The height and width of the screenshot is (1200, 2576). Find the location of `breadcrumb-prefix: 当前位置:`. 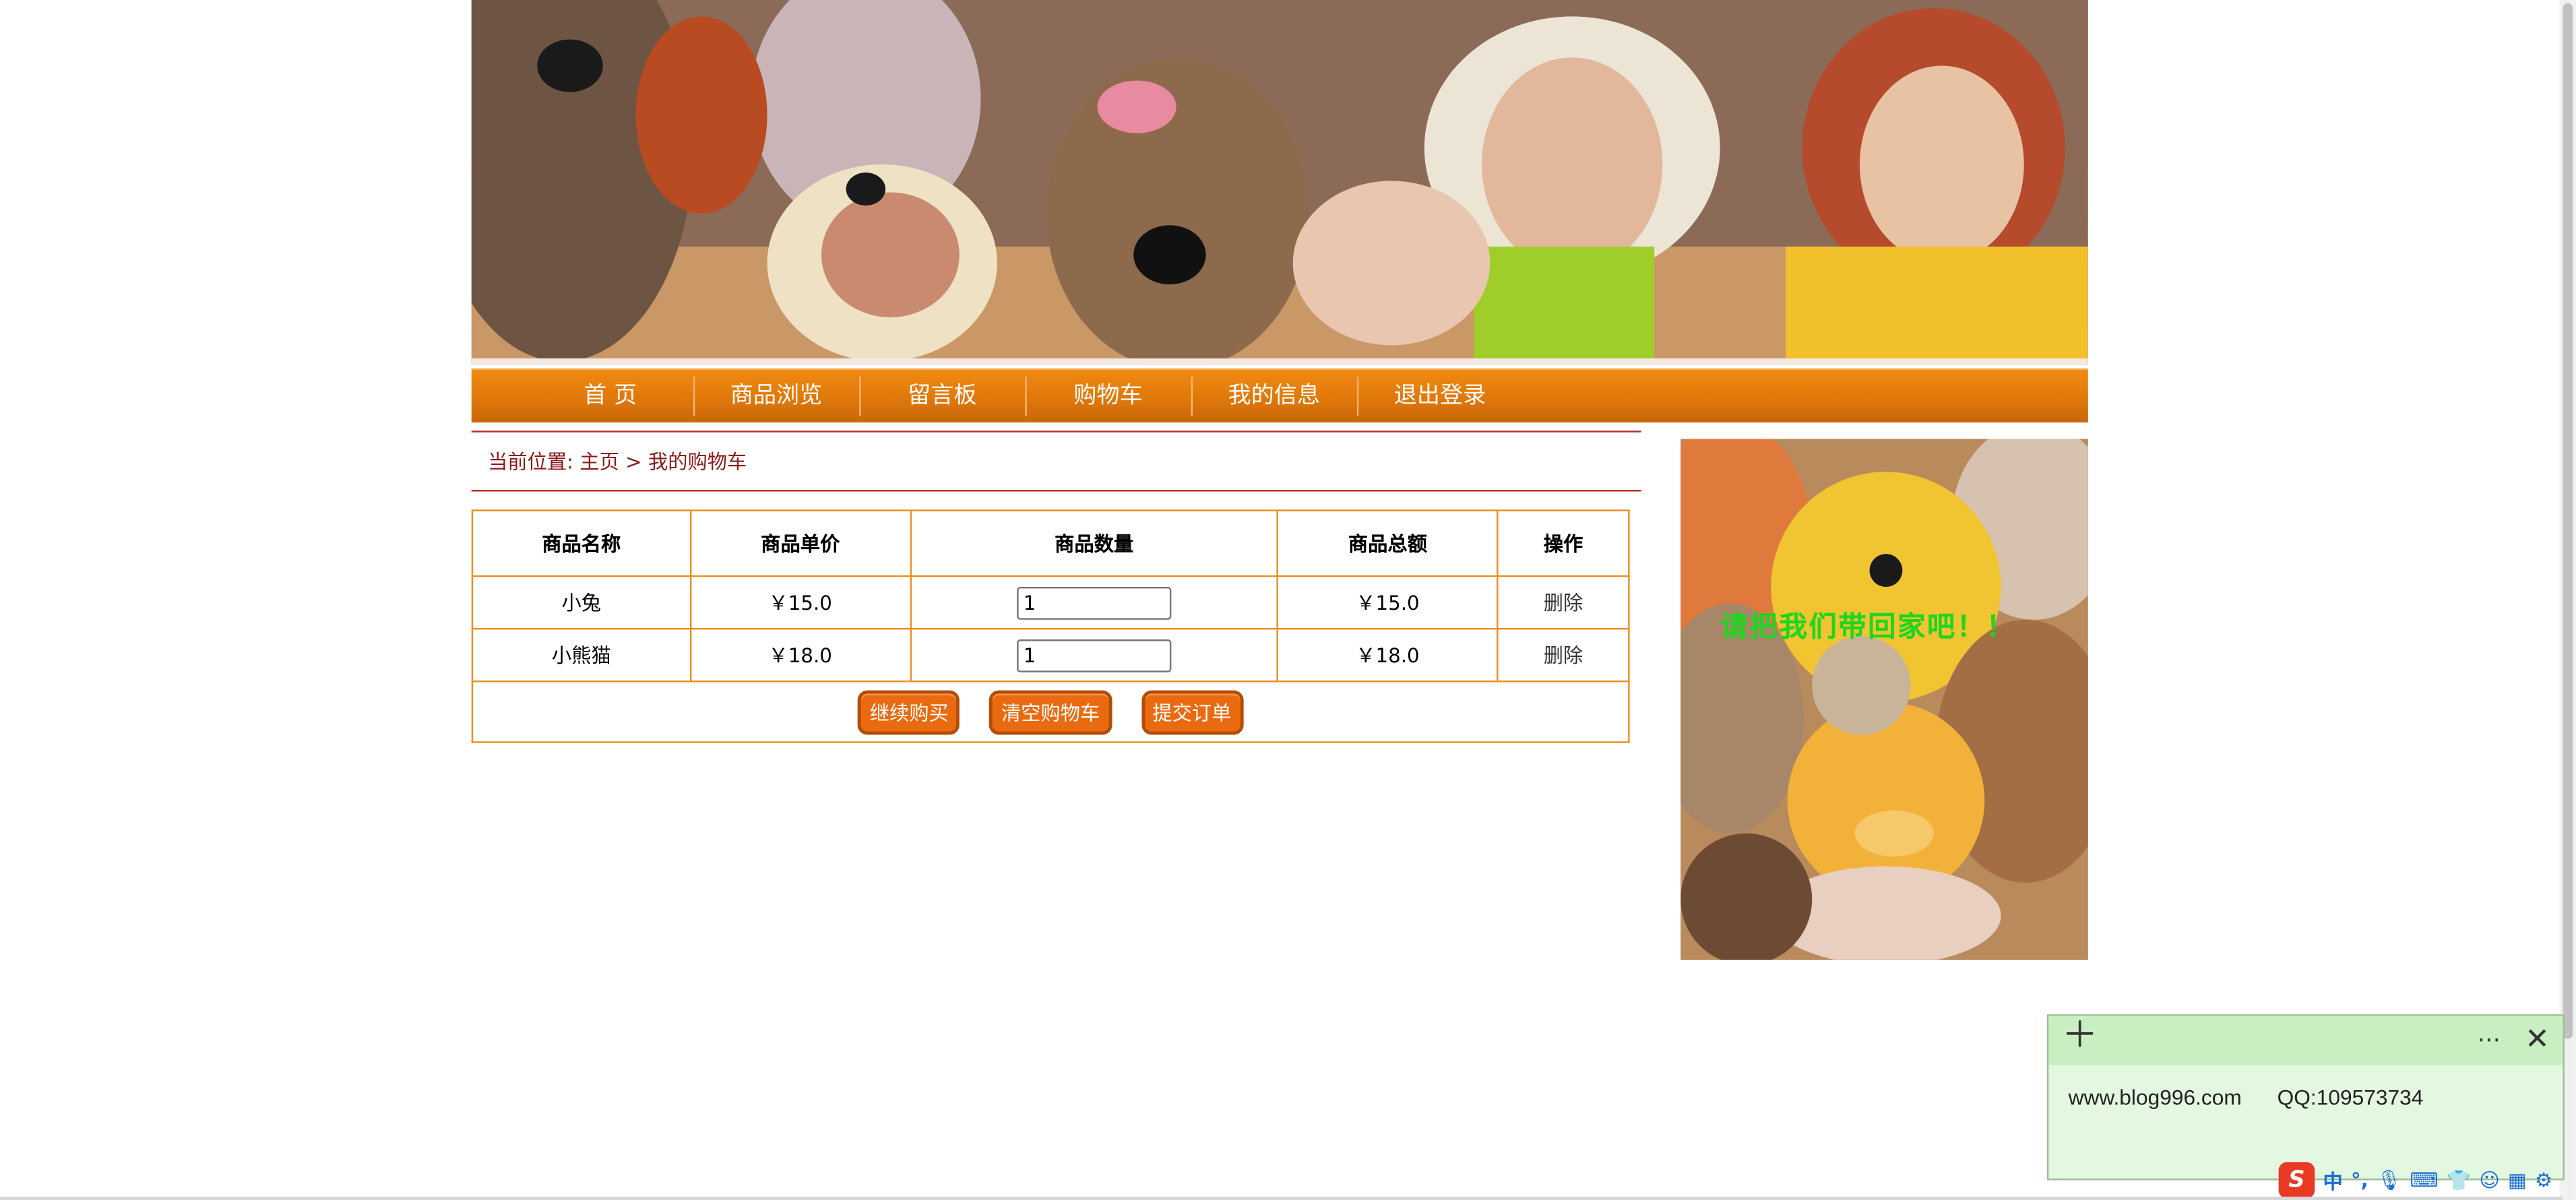

breadcrumb-prefix: 当前位置: is located at coordinates (534, 462).